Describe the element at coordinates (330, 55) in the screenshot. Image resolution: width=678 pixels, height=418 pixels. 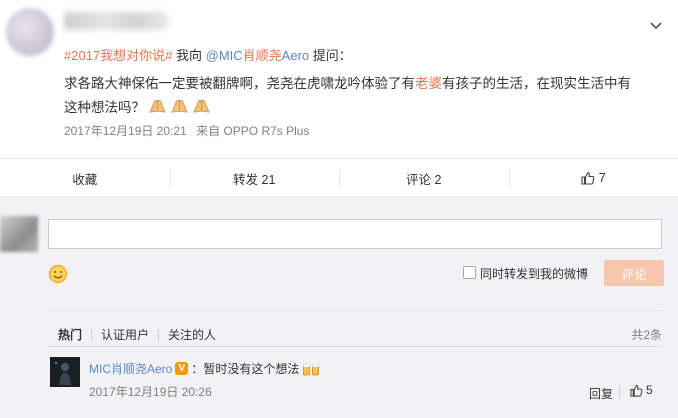
I see `ask-suffix: 提问：` at that location.